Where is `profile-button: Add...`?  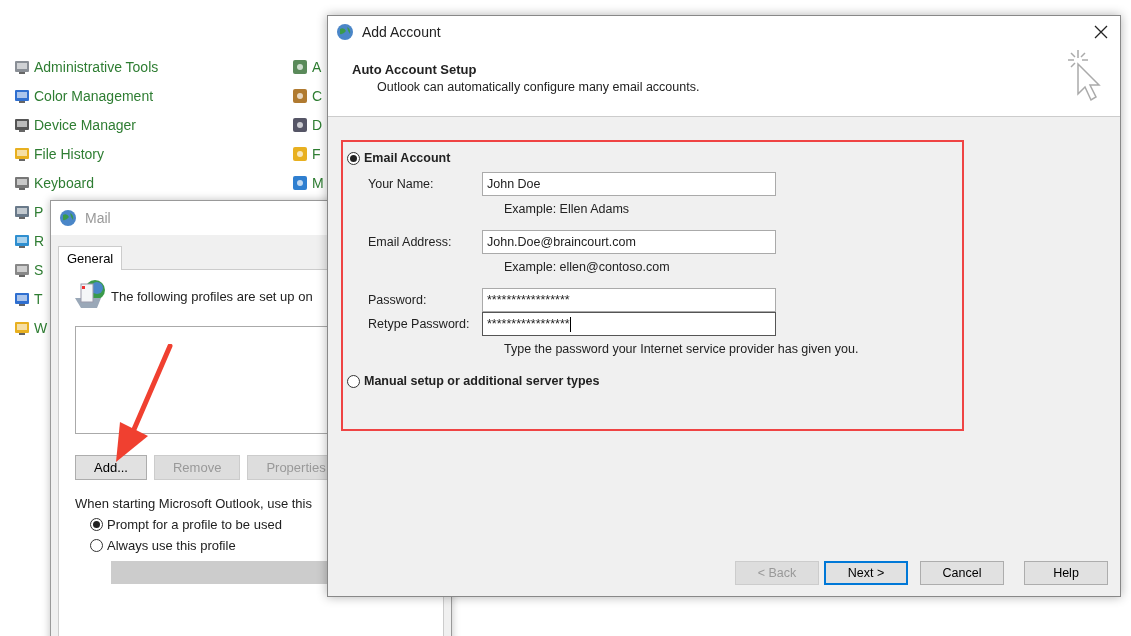
profile-button: Add... is located at coordinates (111, 467).